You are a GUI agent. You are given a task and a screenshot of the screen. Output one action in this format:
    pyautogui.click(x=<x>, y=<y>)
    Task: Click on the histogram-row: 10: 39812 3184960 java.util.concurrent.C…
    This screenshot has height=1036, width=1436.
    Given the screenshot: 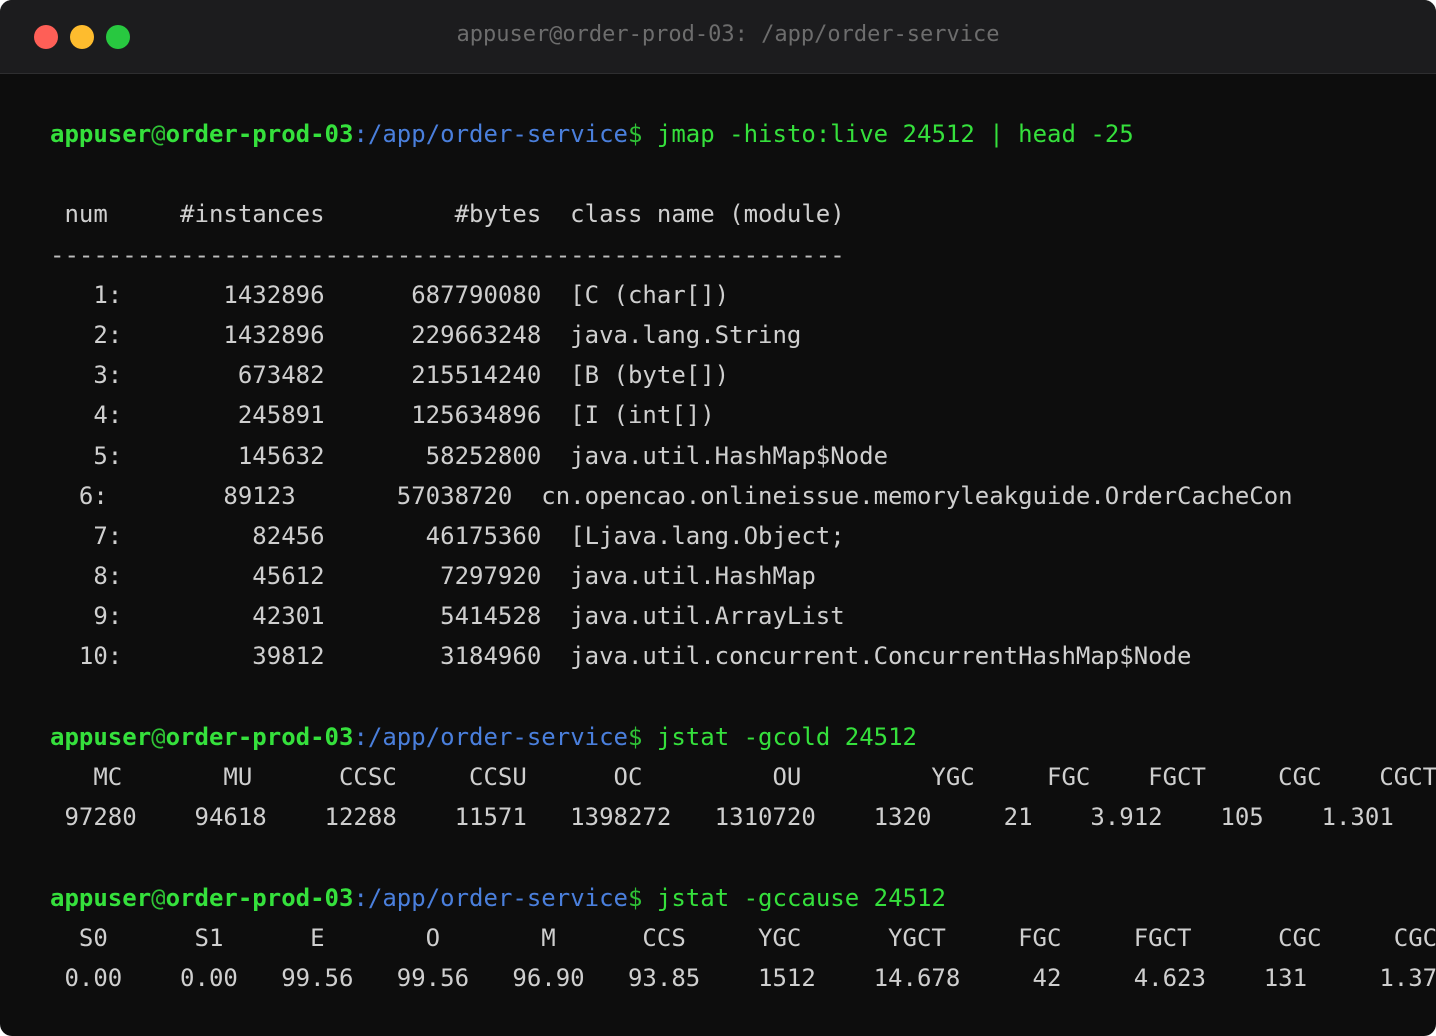 What is the action you would take?
    pyautogui.click(x=621, y=656)
    